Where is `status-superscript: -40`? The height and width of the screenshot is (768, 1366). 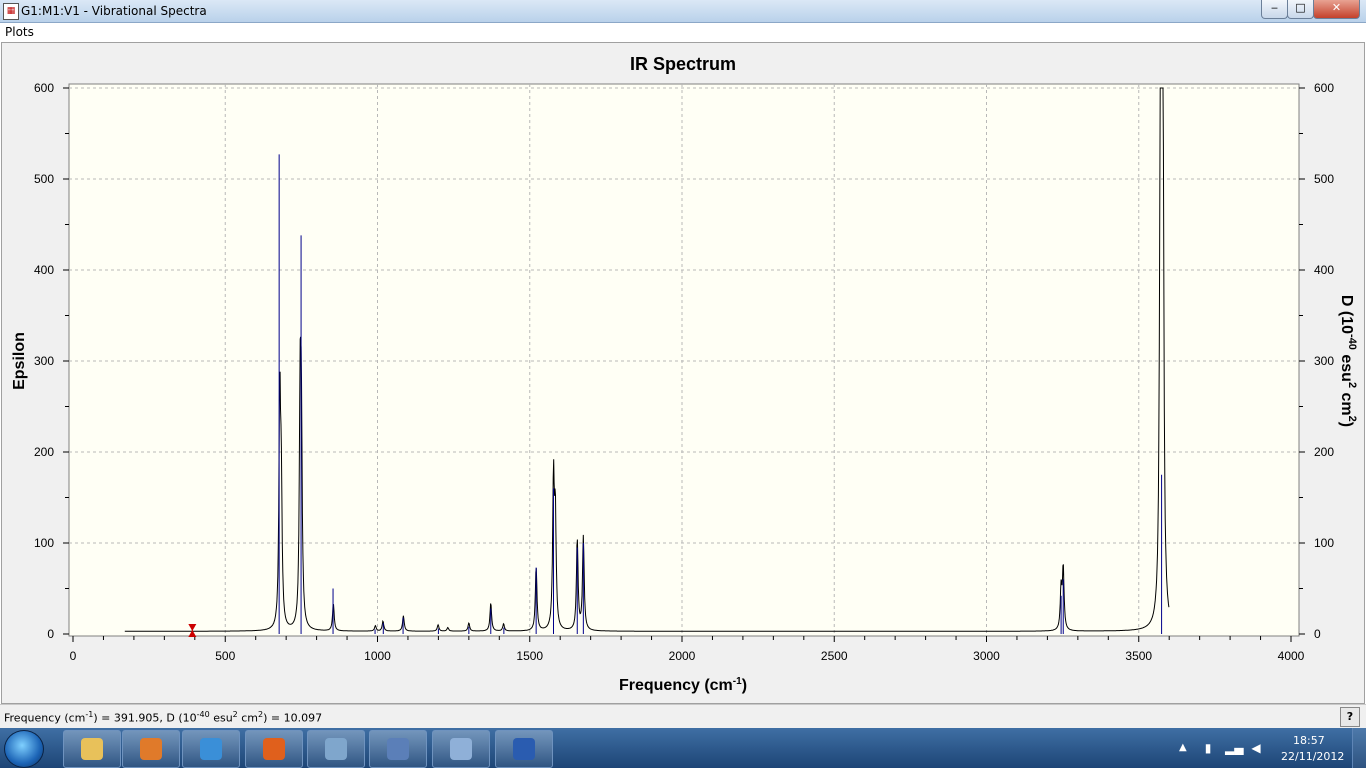
status-superscript: -40 is located at coordinates (203, 714).